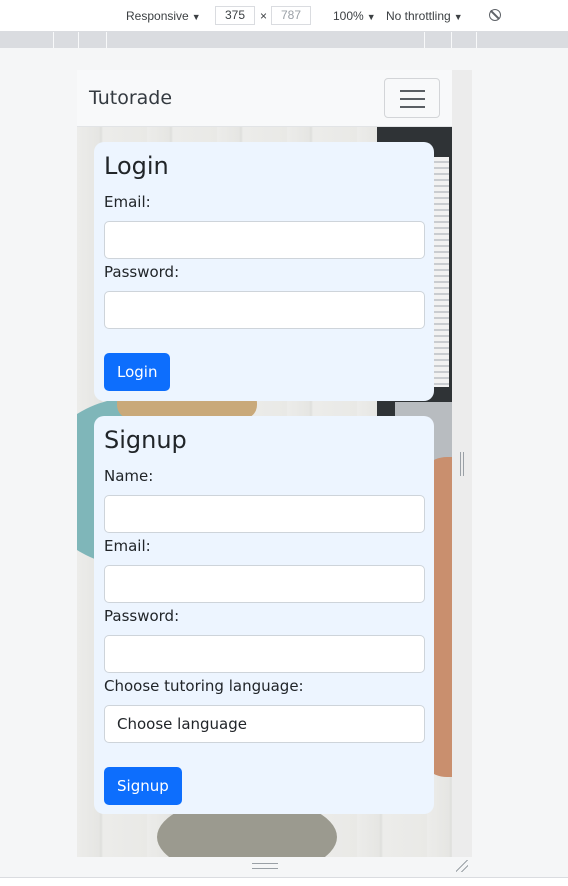 The image size is (568, 886). What do you see at coordinates (127, 202) in the screenshot?
I see `login-email-label: Email:` at bounding box center [127, 202].